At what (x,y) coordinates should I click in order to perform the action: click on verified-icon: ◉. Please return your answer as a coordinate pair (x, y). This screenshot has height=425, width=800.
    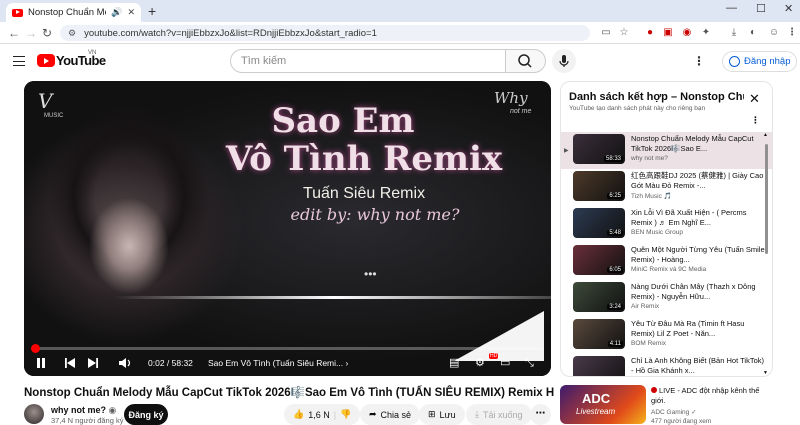
    Looking at the image, I should click on (112, 410).